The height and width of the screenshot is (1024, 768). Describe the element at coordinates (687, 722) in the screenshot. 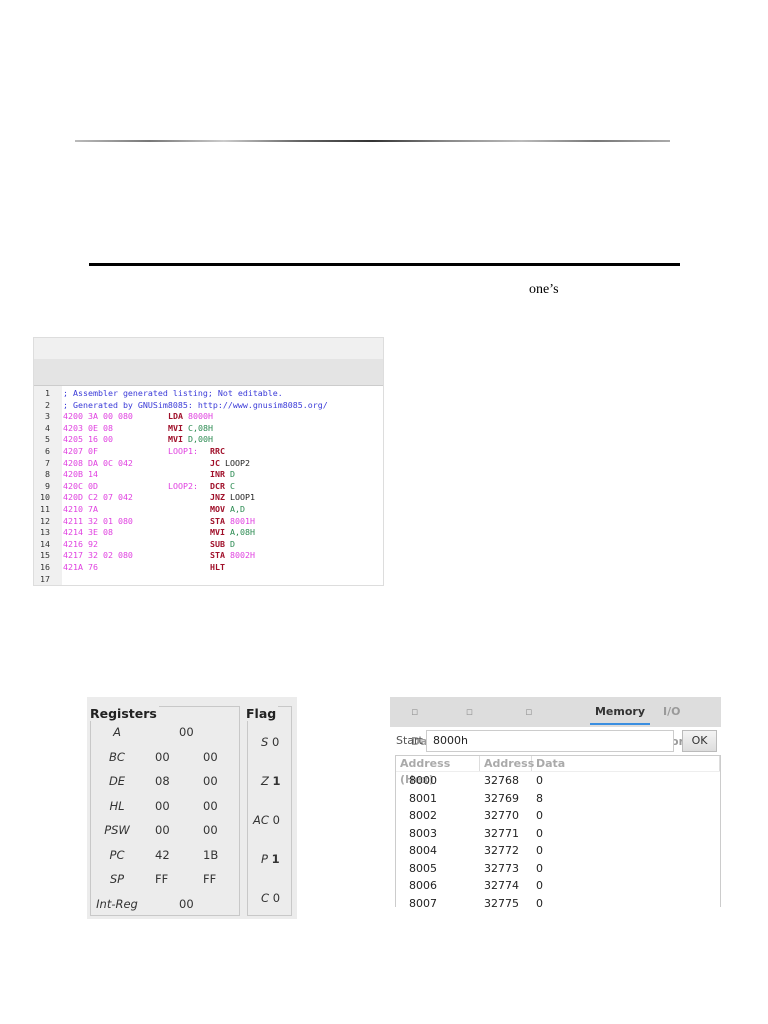

I see `tab-ioports: I/O Ports` at that location.